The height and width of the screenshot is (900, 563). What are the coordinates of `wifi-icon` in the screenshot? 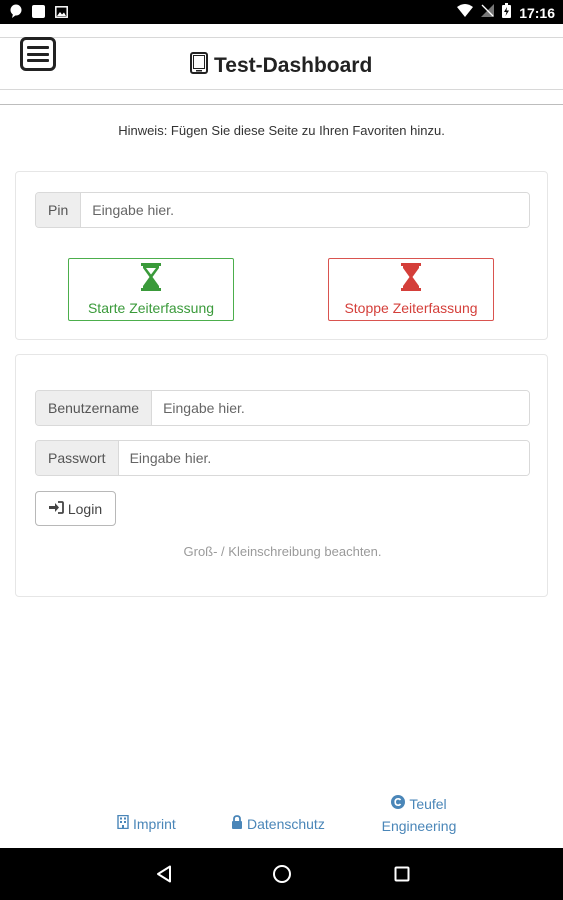 It's located at (465, 13).